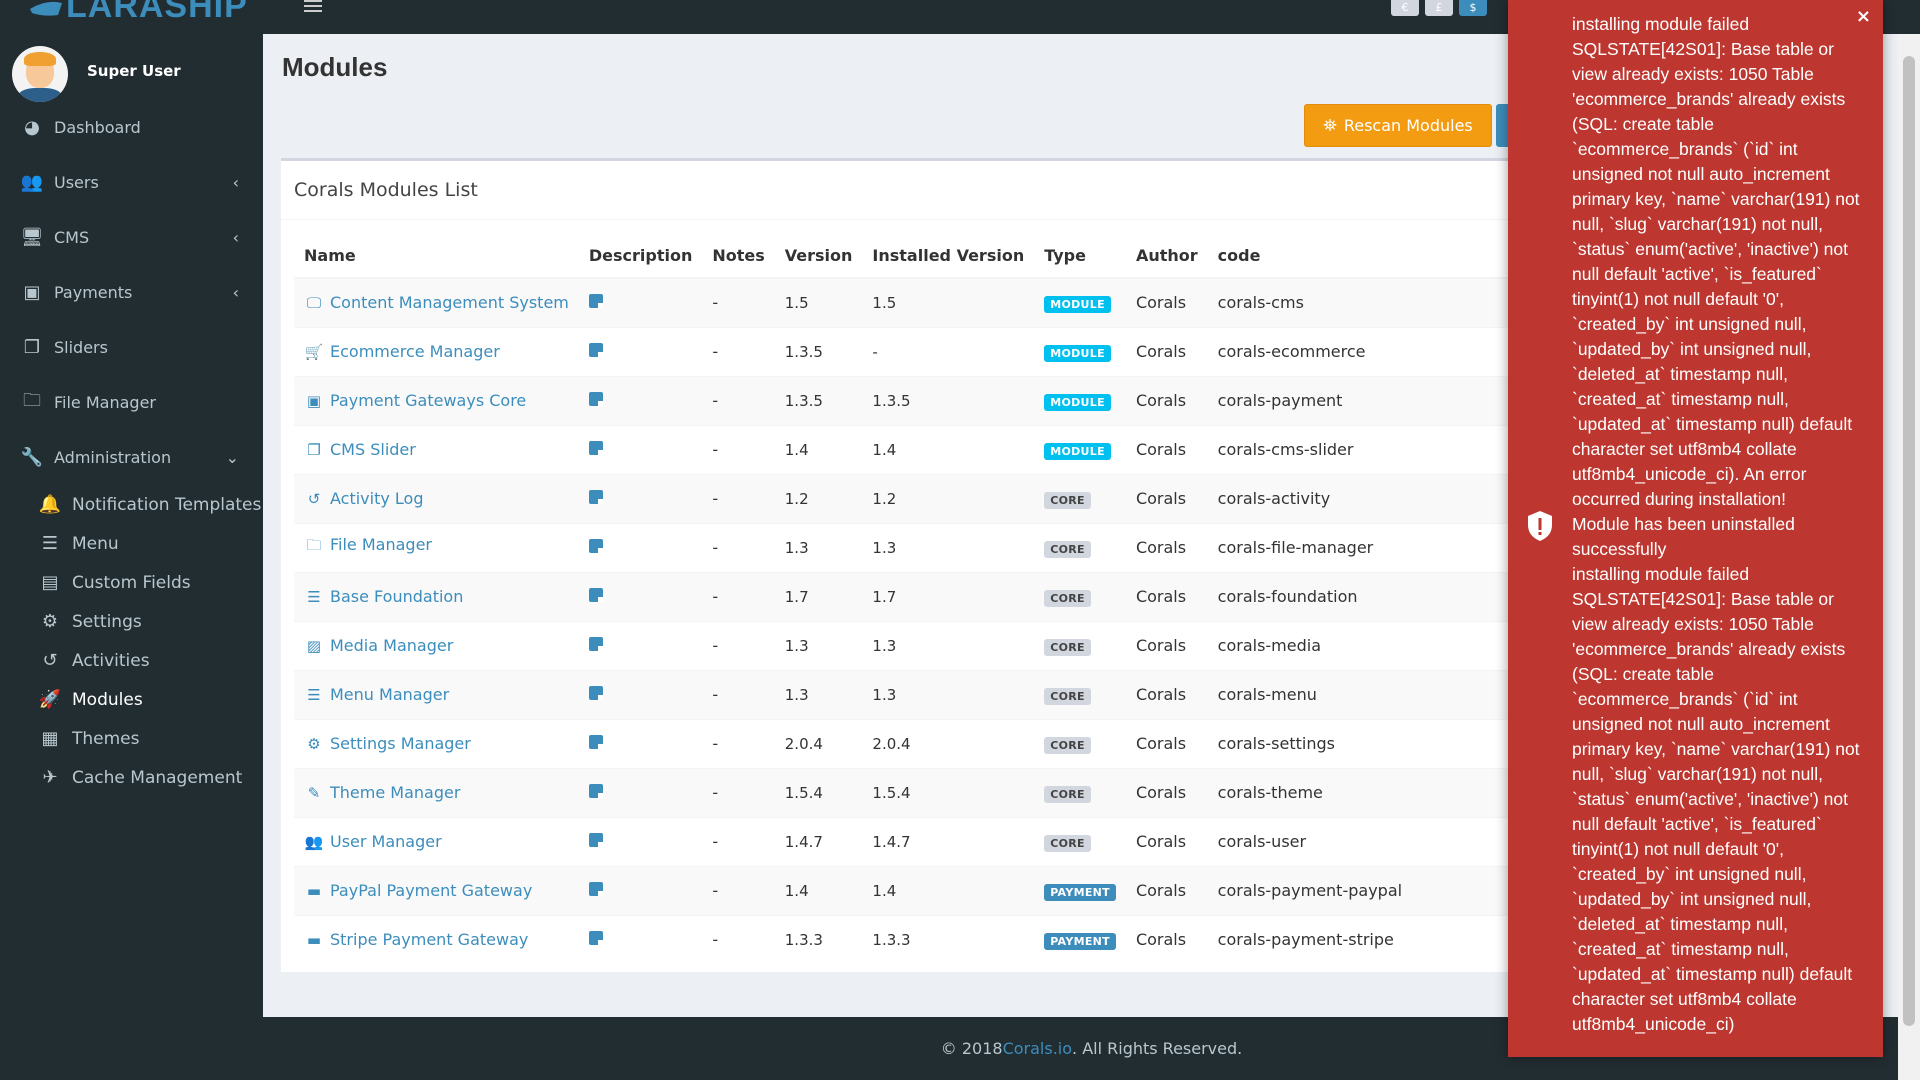  I want to click on chevron-left-icon: ‹, so click(235, 292).